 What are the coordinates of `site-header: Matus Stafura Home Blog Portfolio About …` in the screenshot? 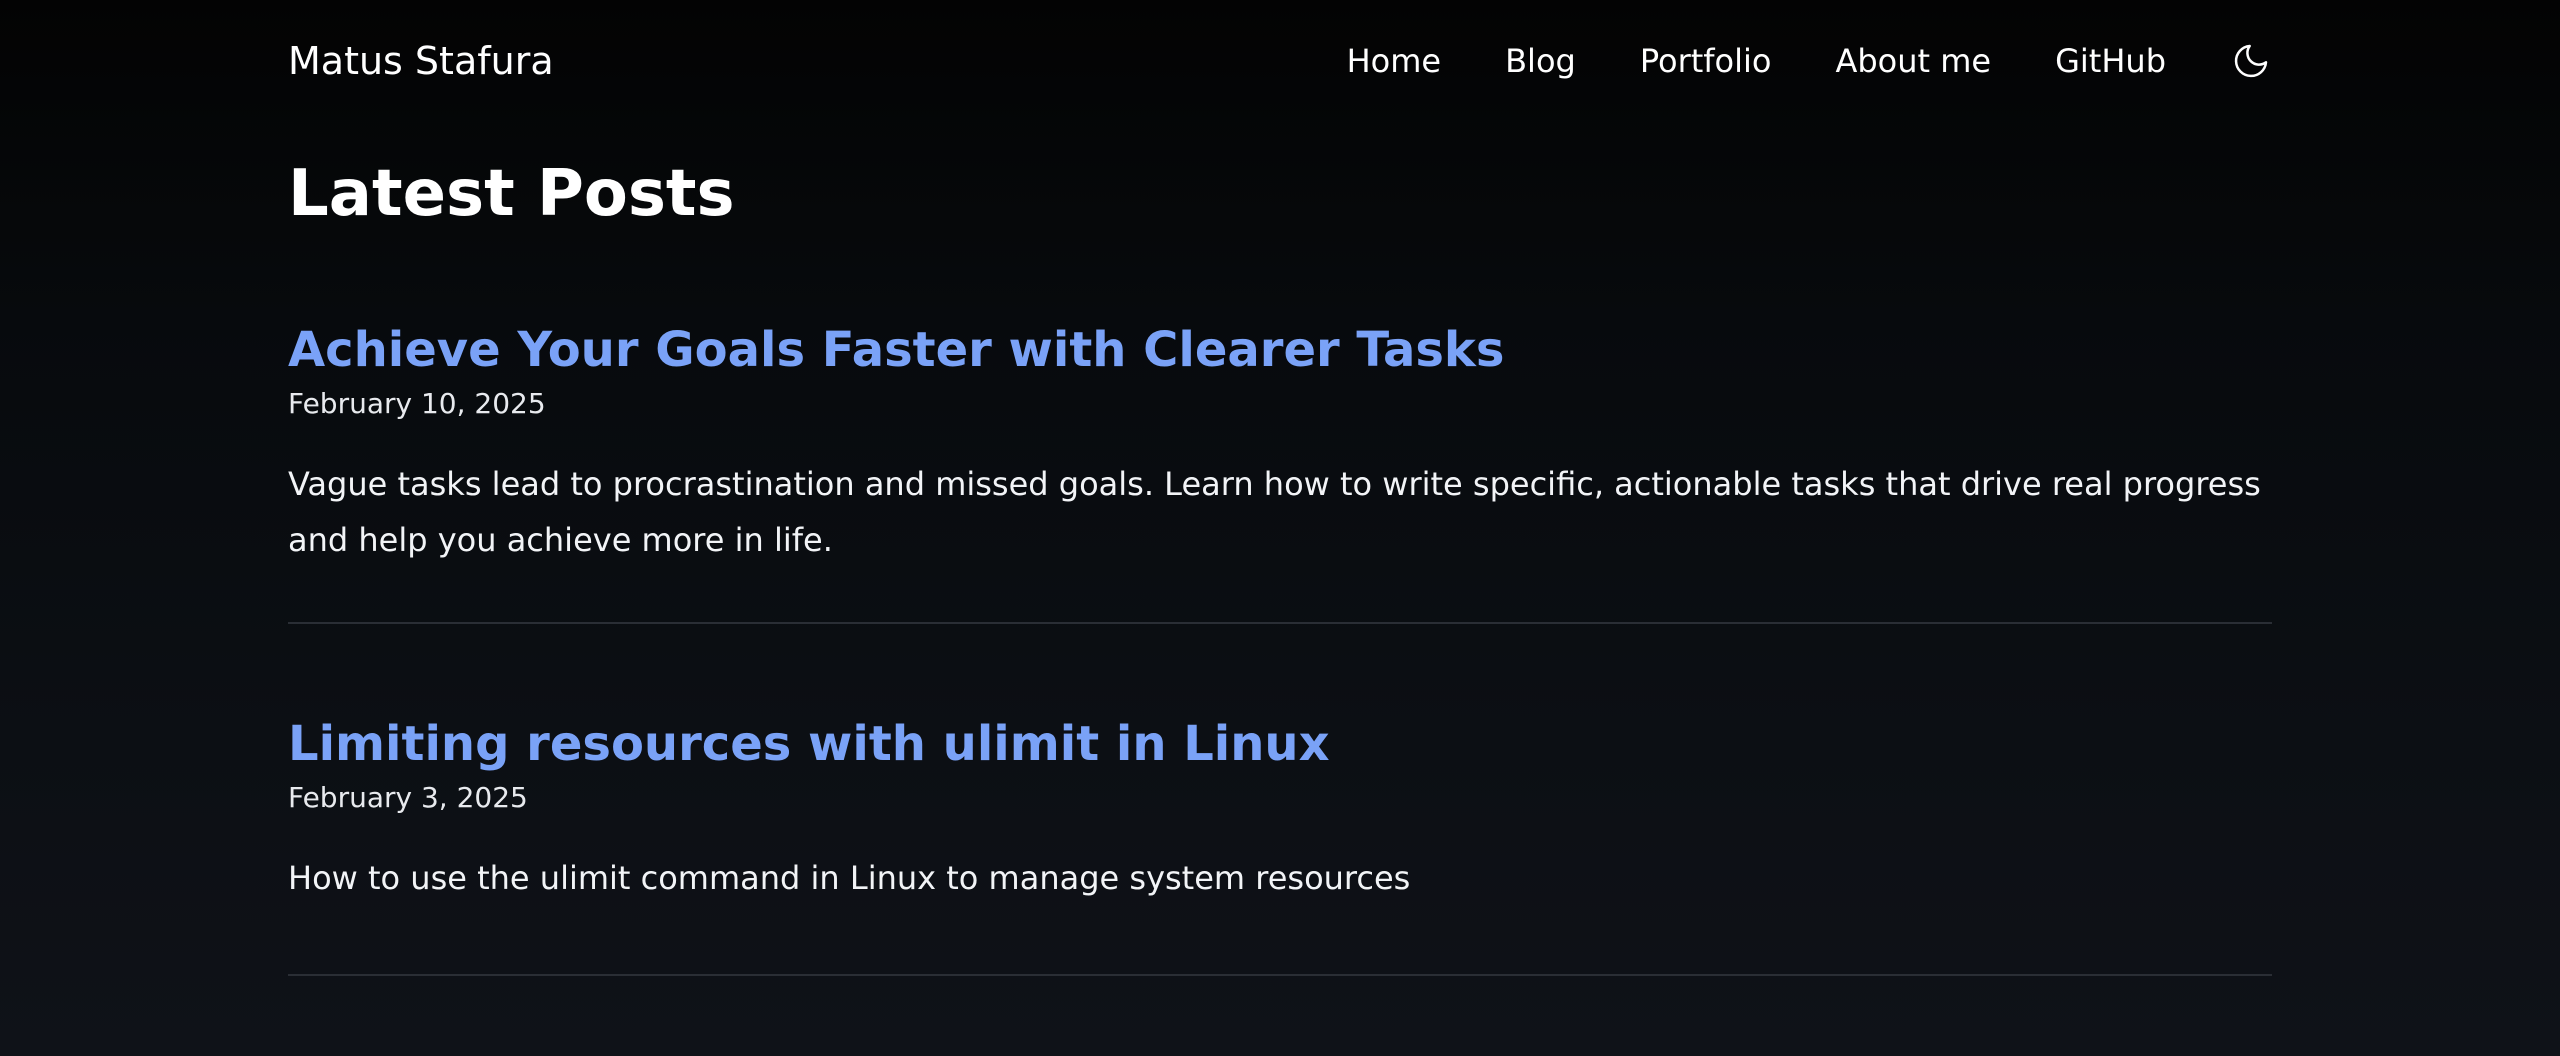 It's located at (1280, 61).